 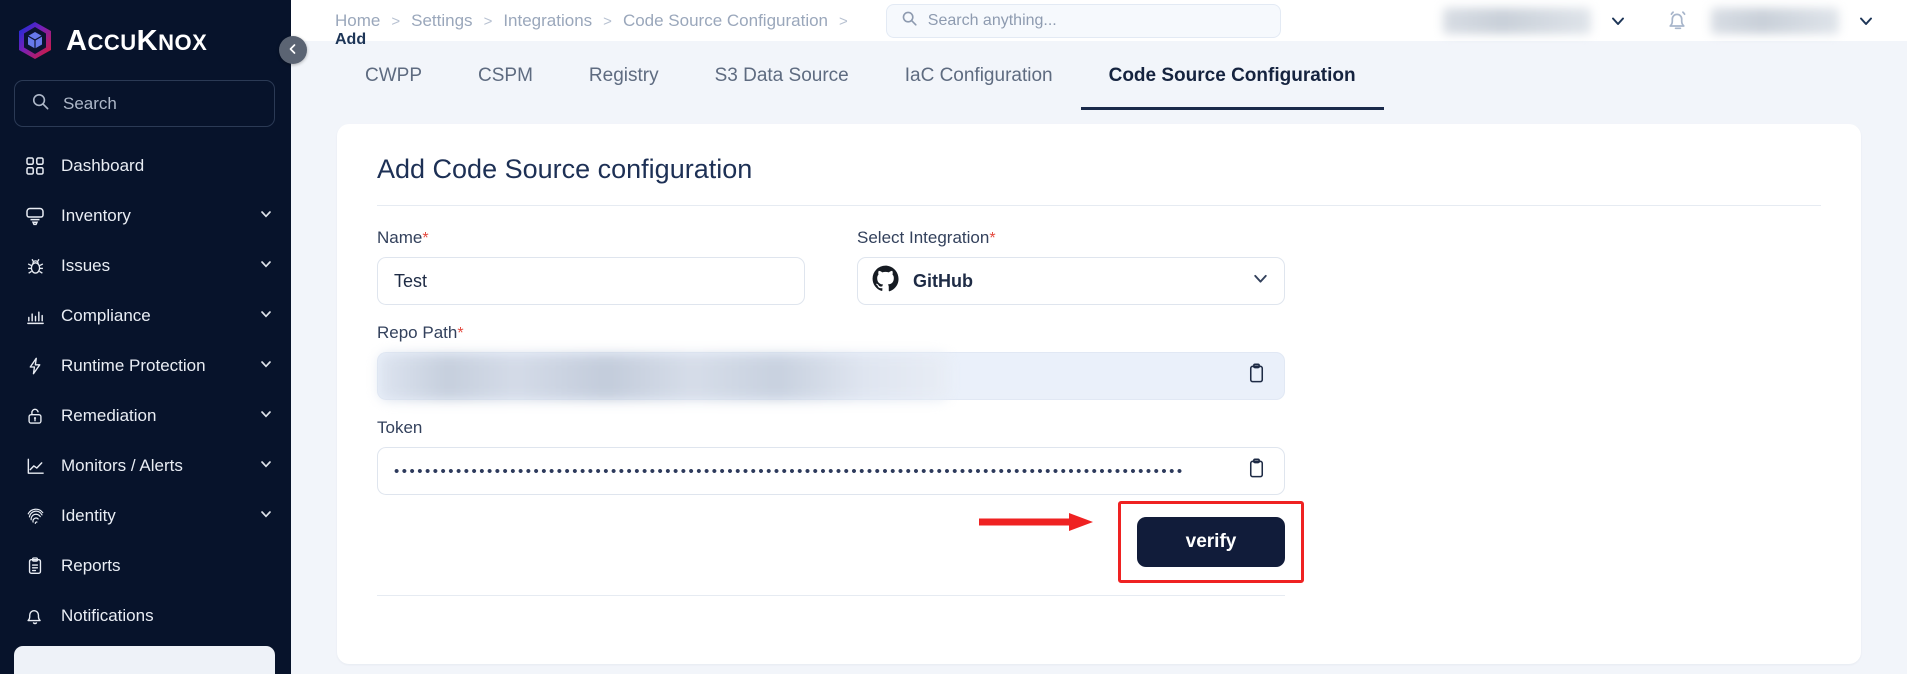 I want to click on clipboard-icon, so click(x=35, y=566).